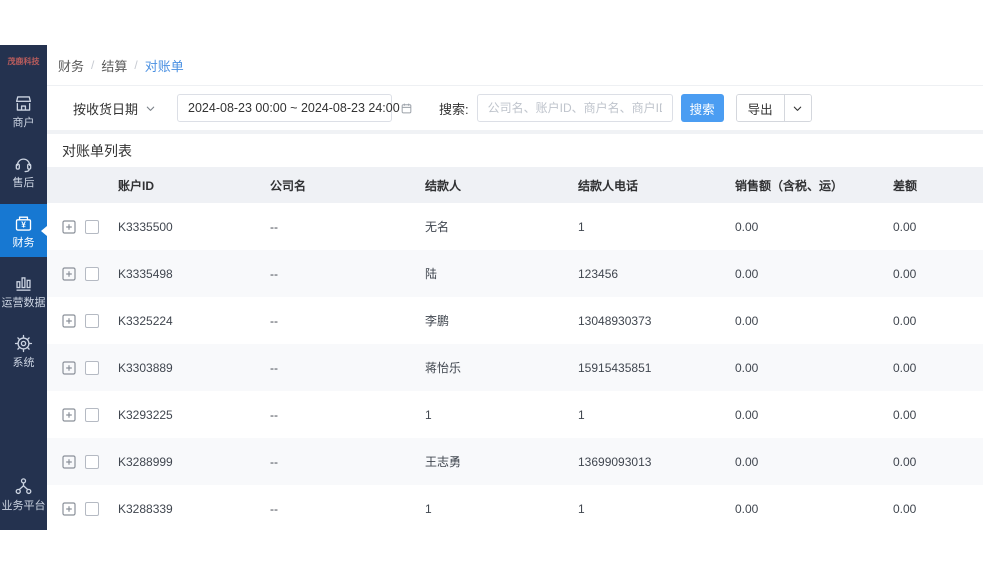 This screenshot has width=983, height=583. I want to click on column-header-payee: 结款人, so click(443, 185).